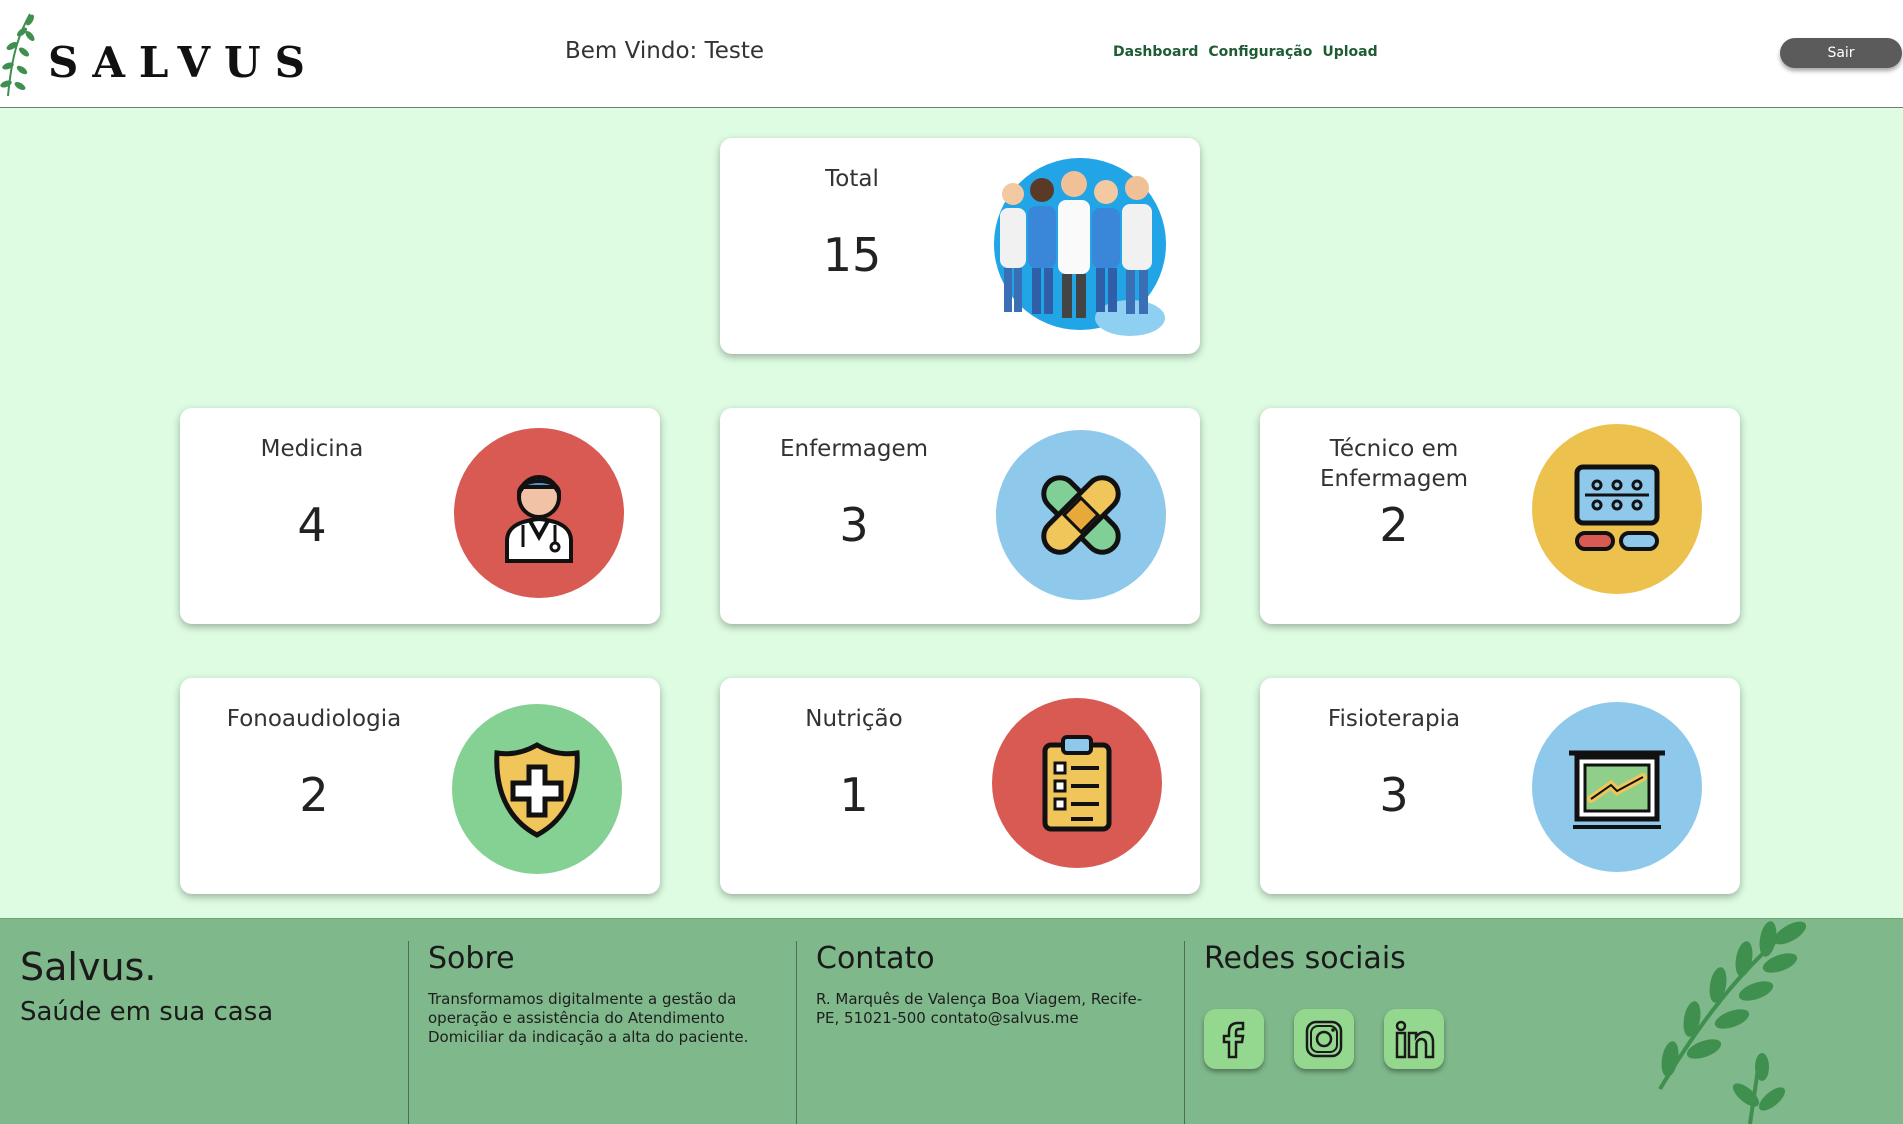 Image resolution: width=1903 pixels, height=1124 pixels. What do you see at coordinates (665, 51) in the screenshot?
I see `welcome-text: Bem Vindo: Teste` at bounding box center [665, 51].